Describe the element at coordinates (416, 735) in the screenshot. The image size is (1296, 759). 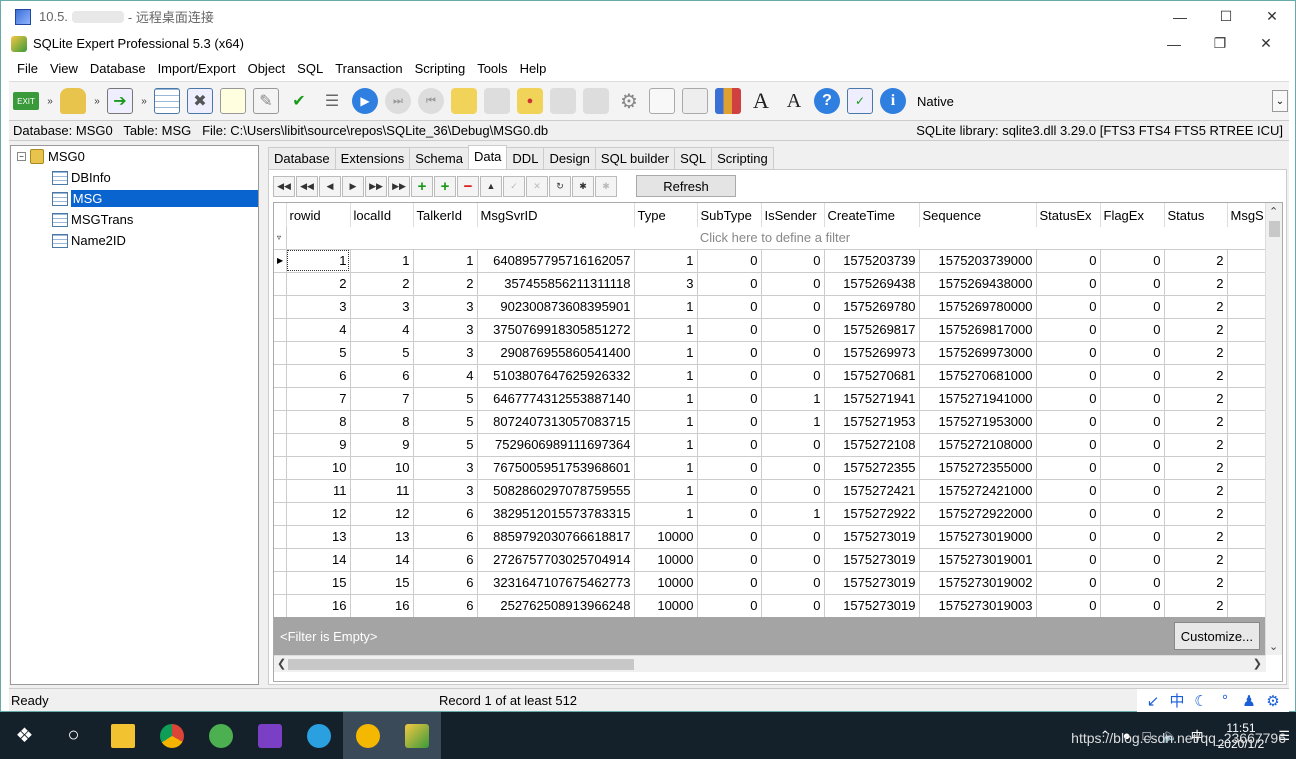
I see `sqlite-expert-taskbar-icon` at that location.